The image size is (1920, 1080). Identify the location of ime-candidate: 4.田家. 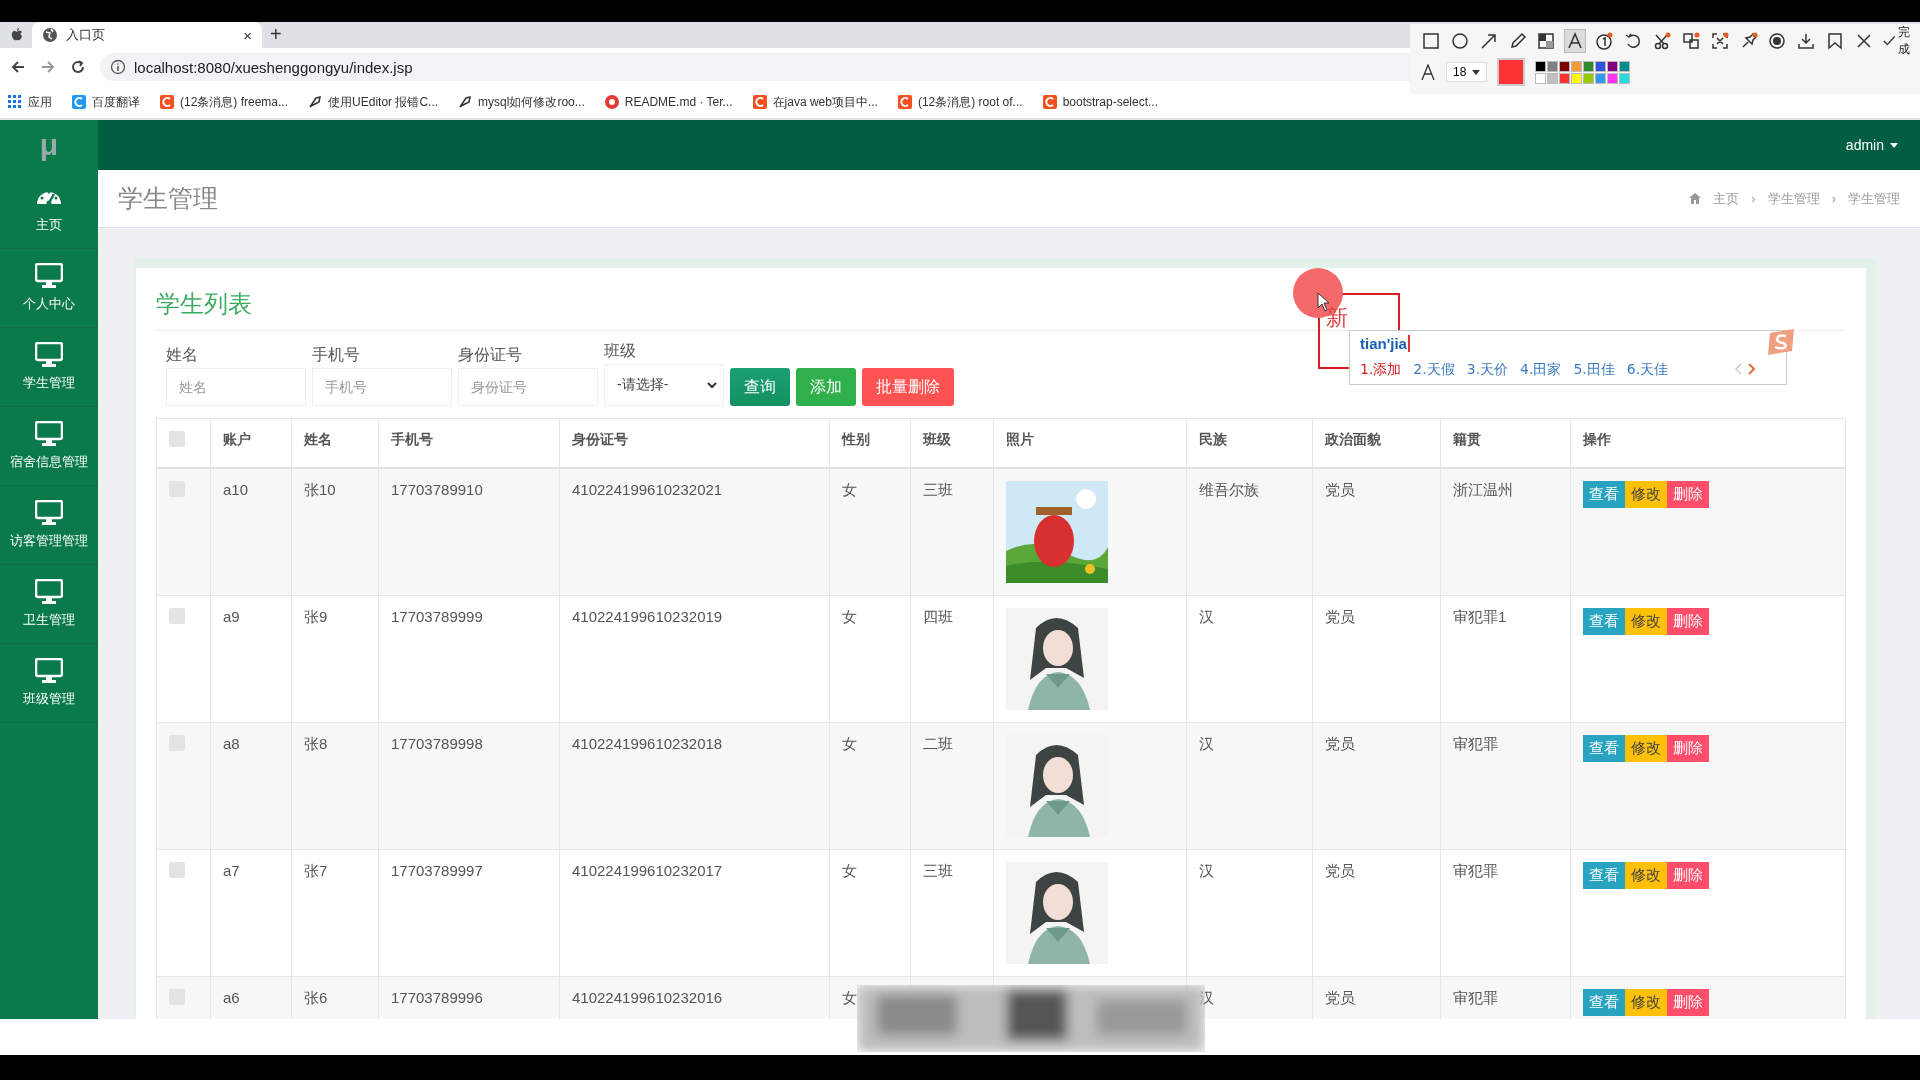
(1541, 370).